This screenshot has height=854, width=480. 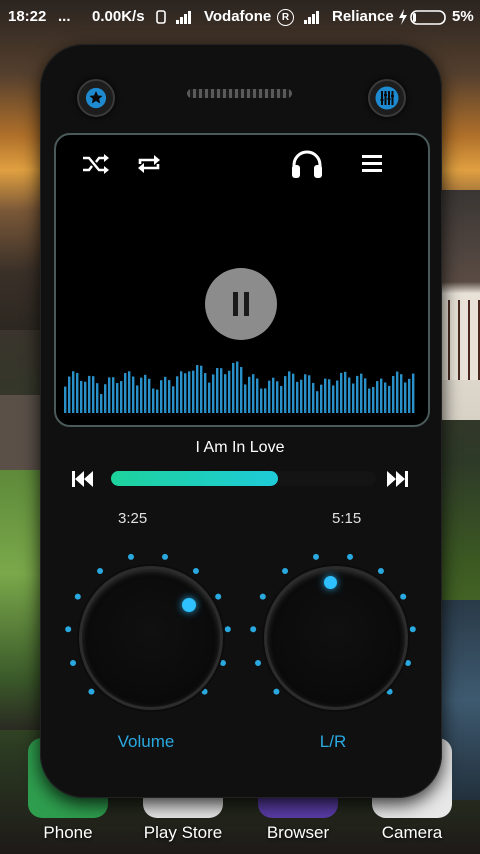 What do you see at coordinates (330, 582) in the screenshot?
I see `balance-knob-indicator` at bounding box center [330, 582].